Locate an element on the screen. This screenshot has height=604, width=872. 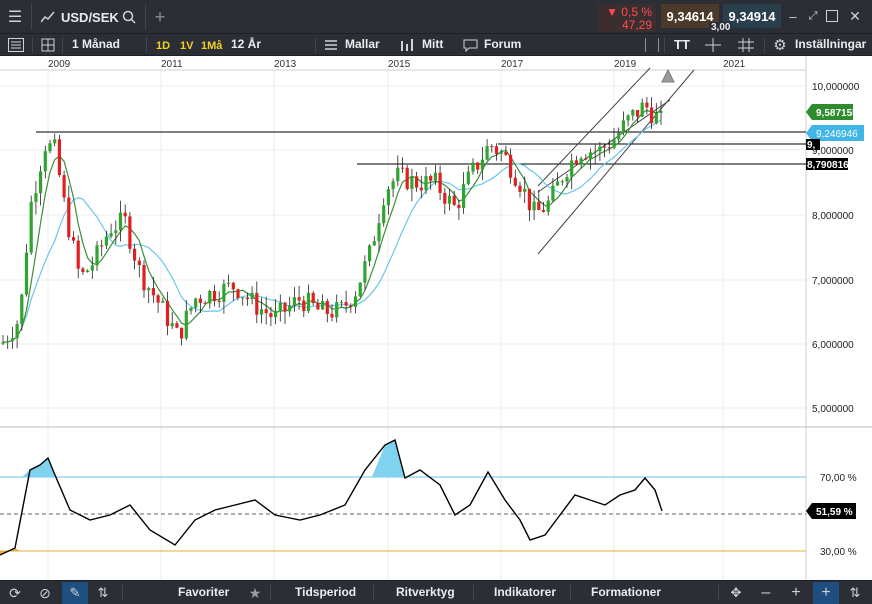
mitt-button: Mitt is located at coordinates (432, 44).